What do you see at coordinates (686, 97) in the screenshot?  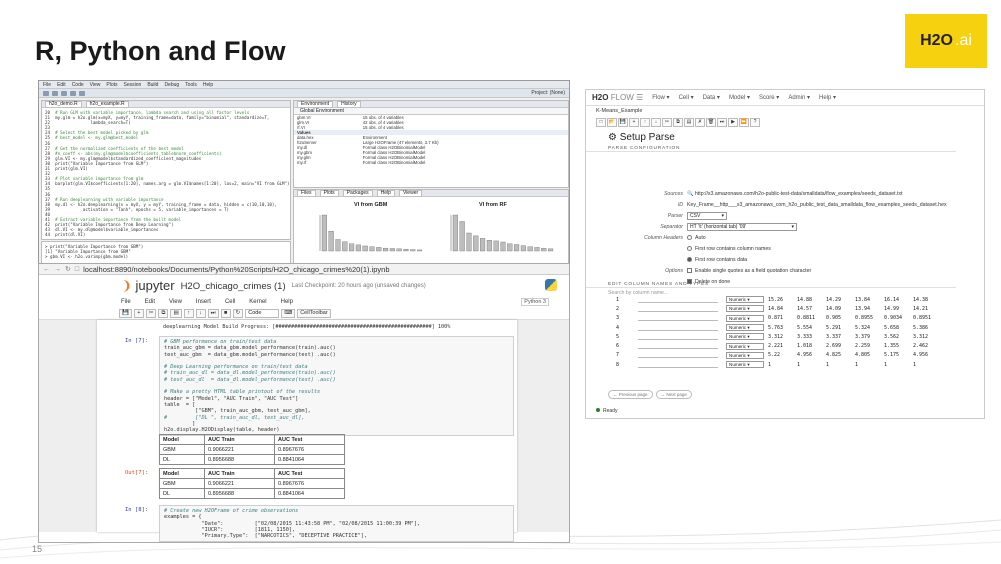 I see `menu-item: Cell ▾` at bounding box center [686, 97].